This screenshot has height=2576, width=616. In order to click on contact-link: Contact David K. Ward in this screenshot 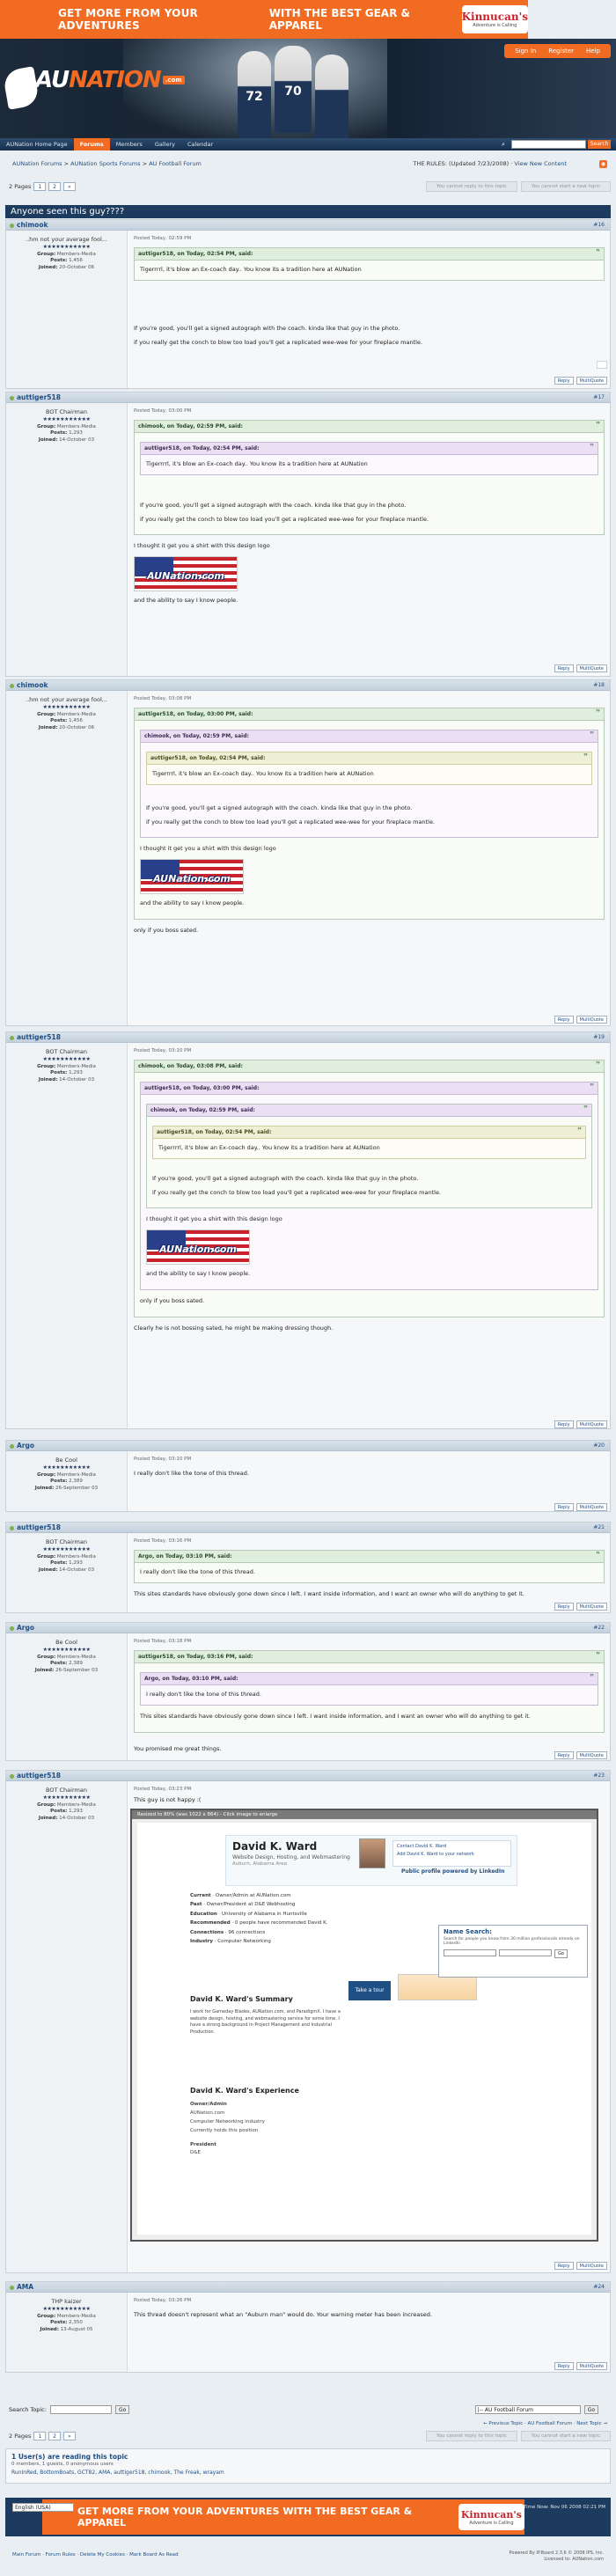, I will do `click(452, 1847)`.